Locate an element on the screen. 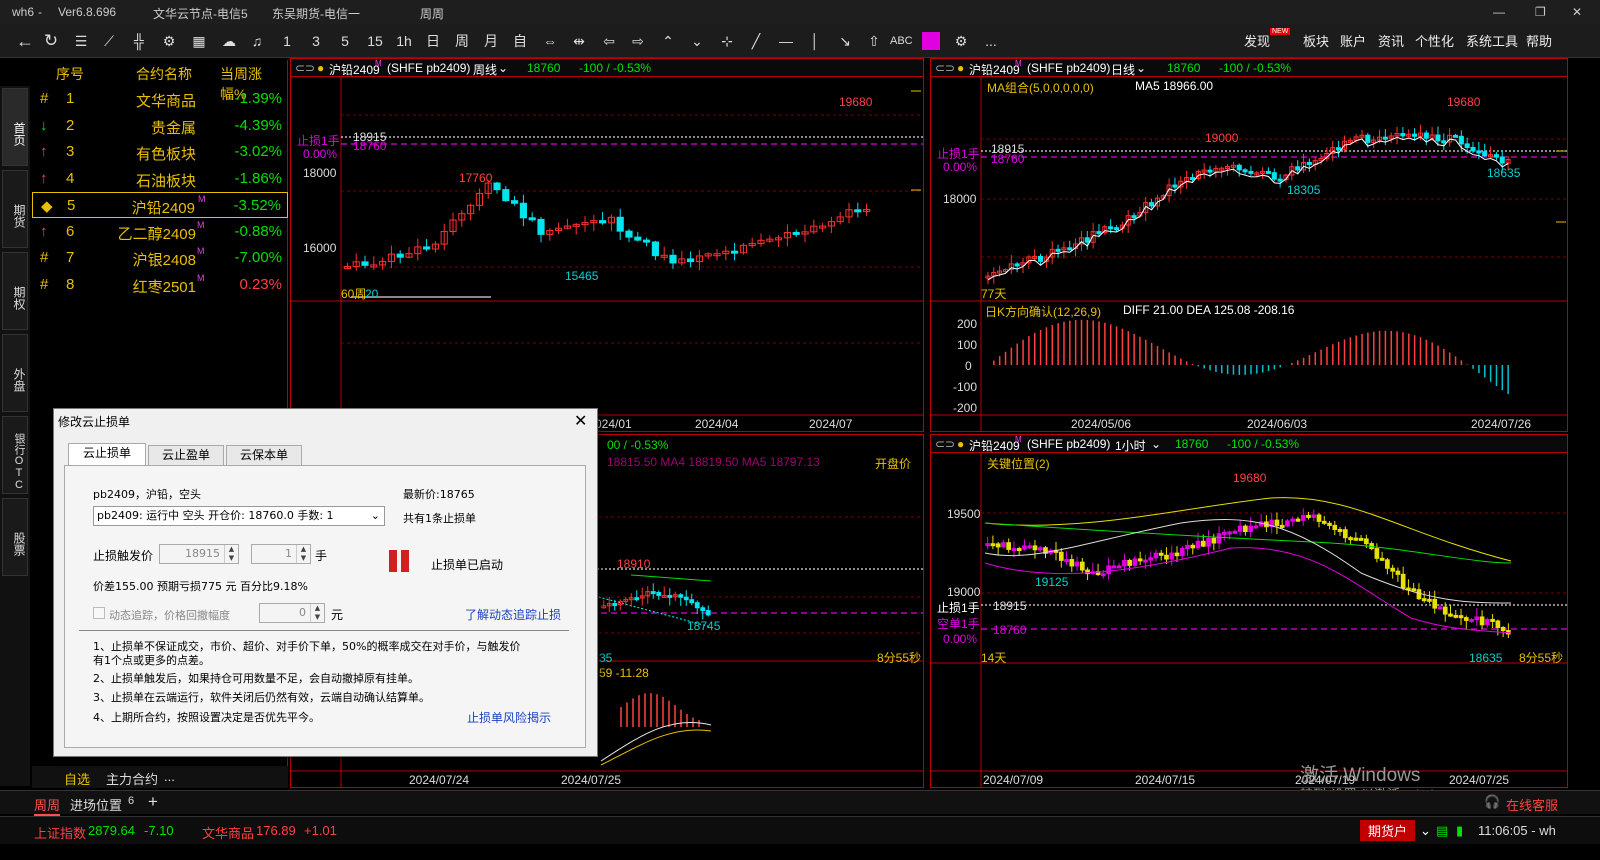 This screenshot has width=1600, height=860. refresh-icon: ↻ is located at coordinates (51, 41).